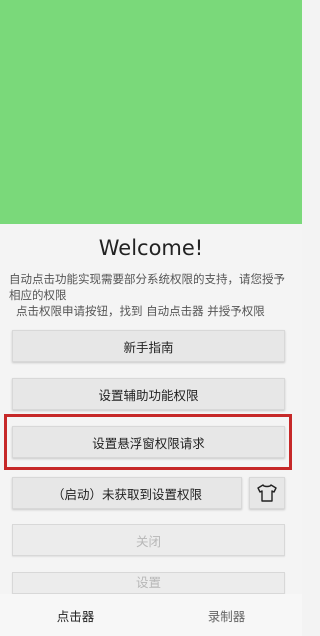 The height and width of the screenshot is (636, 320). What do you see at coordinates (127, 493) in the screenshot?
I see `start-button: （启动）未获取到设置权限` at bounding box center [127, 493].